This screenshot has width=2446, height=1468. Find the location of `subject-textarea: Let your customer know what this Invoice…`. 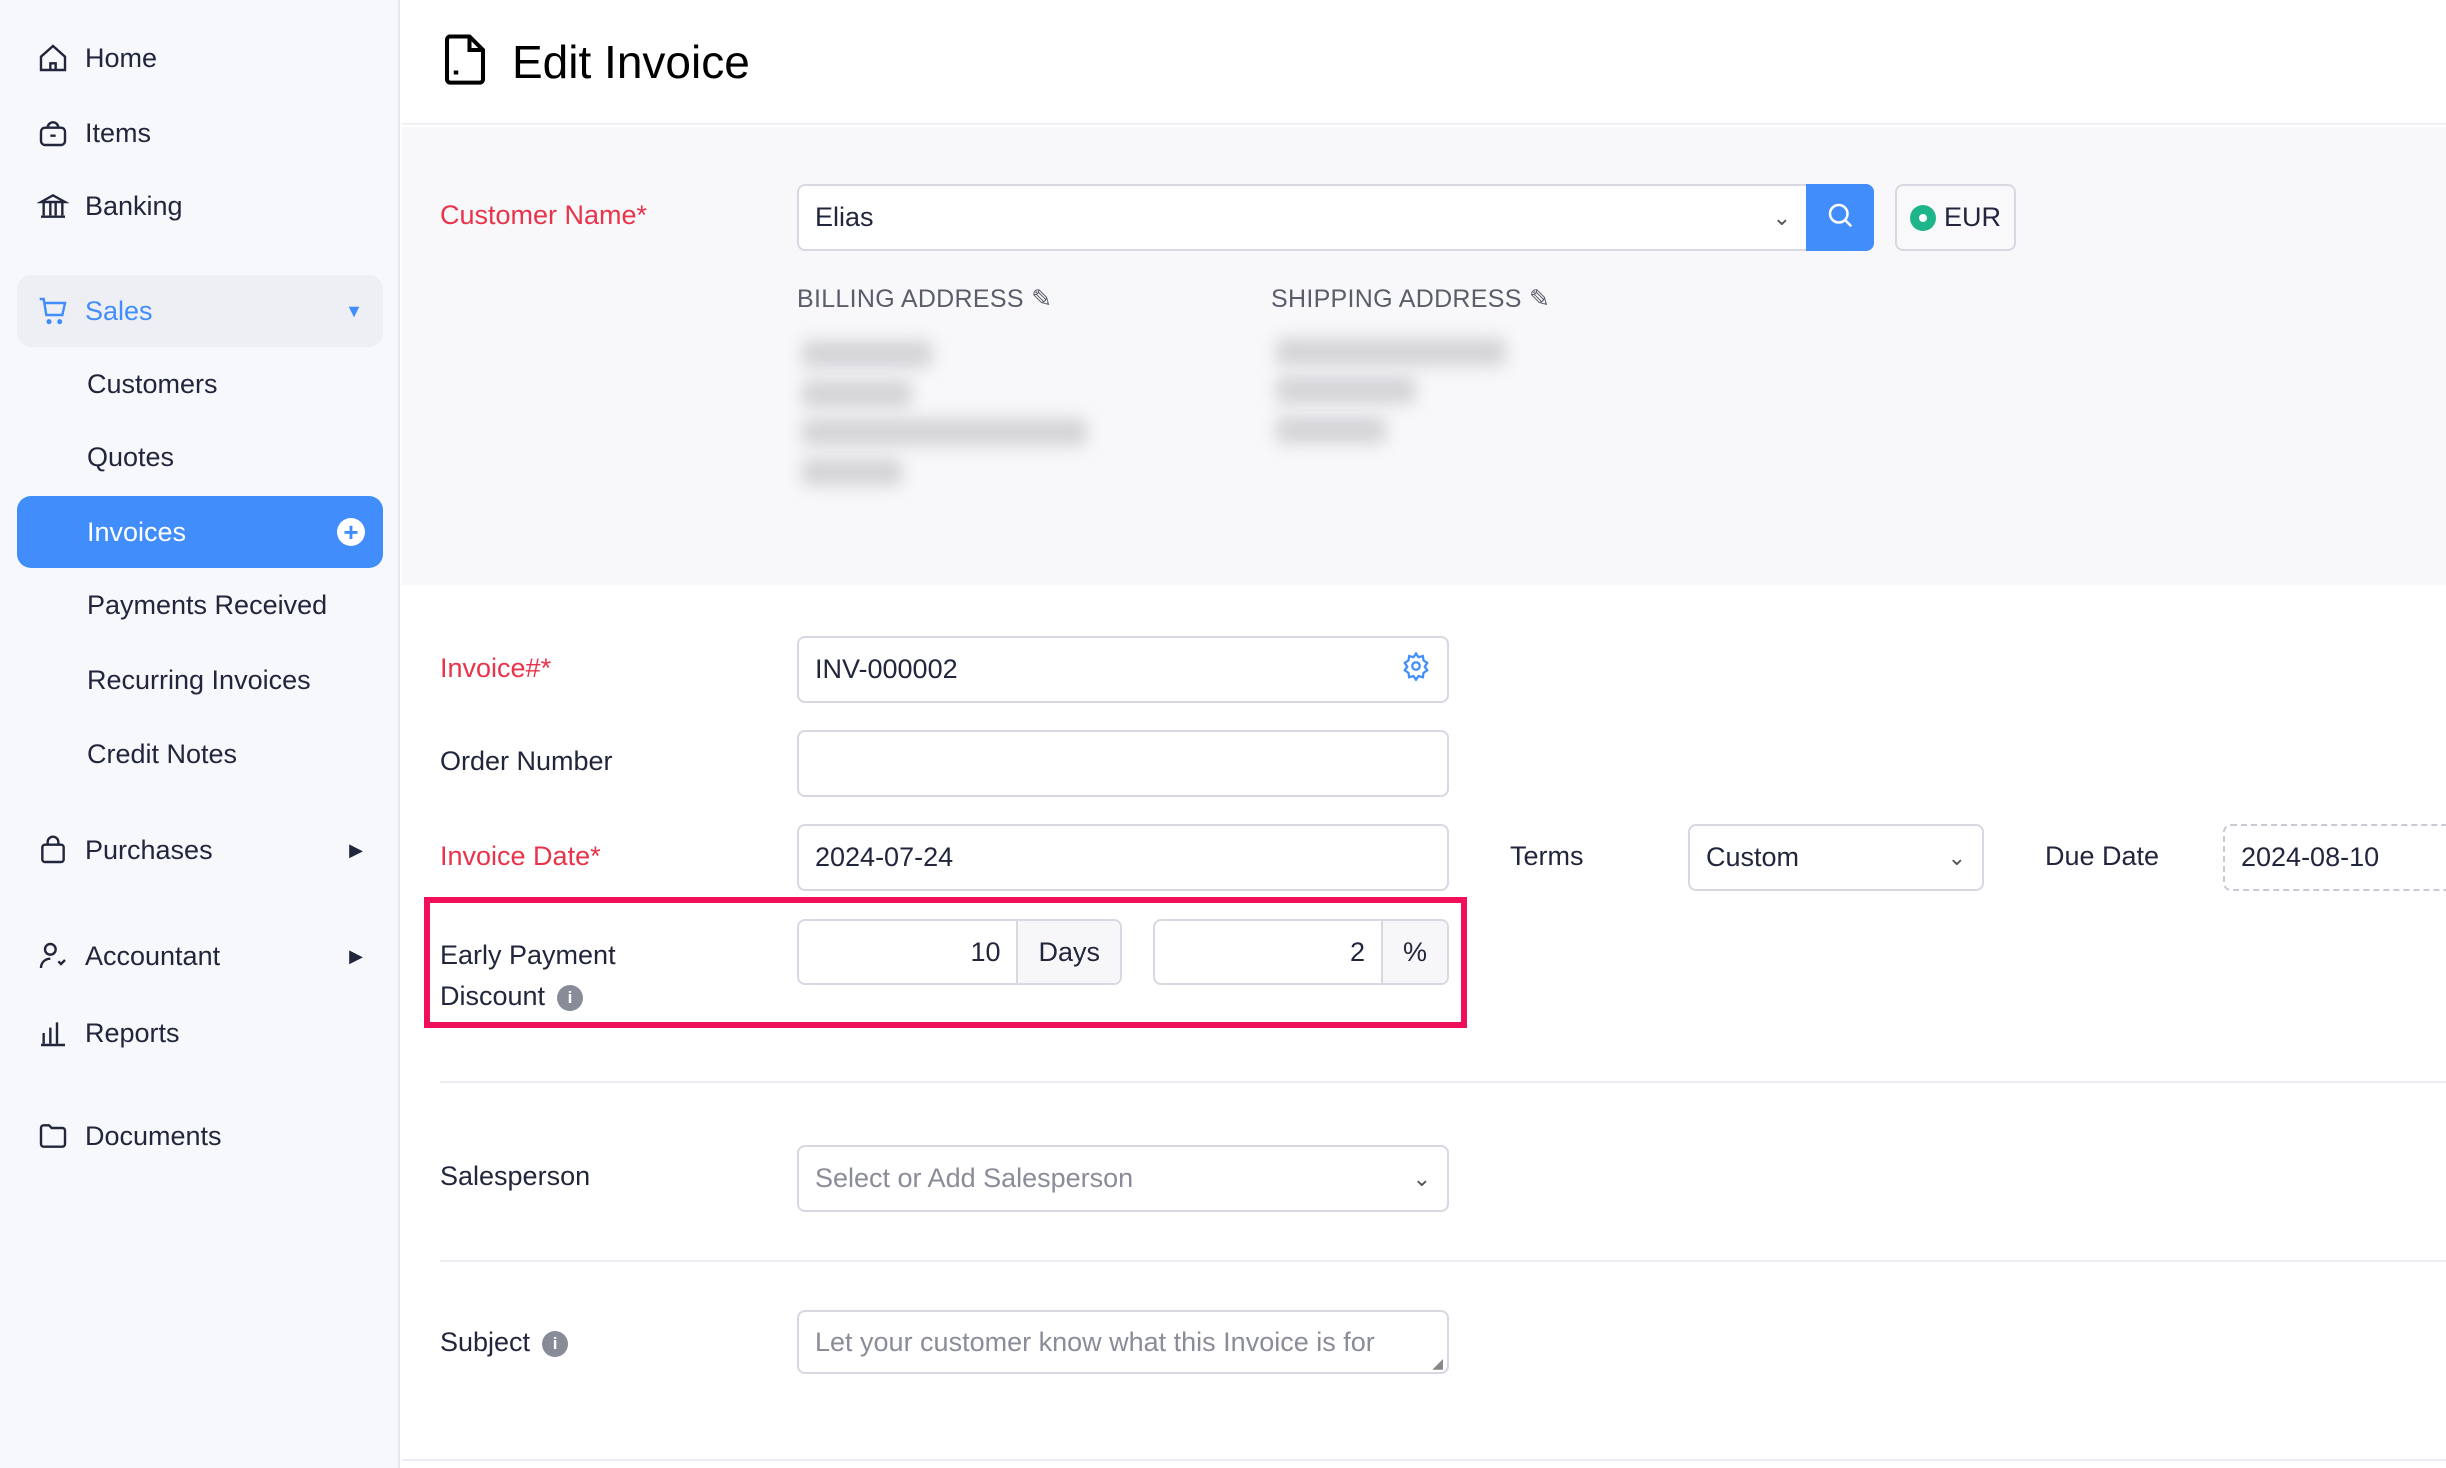

subject-textarea: Let your customer know what this Invoice… is located at coordinates (1123, 1342).